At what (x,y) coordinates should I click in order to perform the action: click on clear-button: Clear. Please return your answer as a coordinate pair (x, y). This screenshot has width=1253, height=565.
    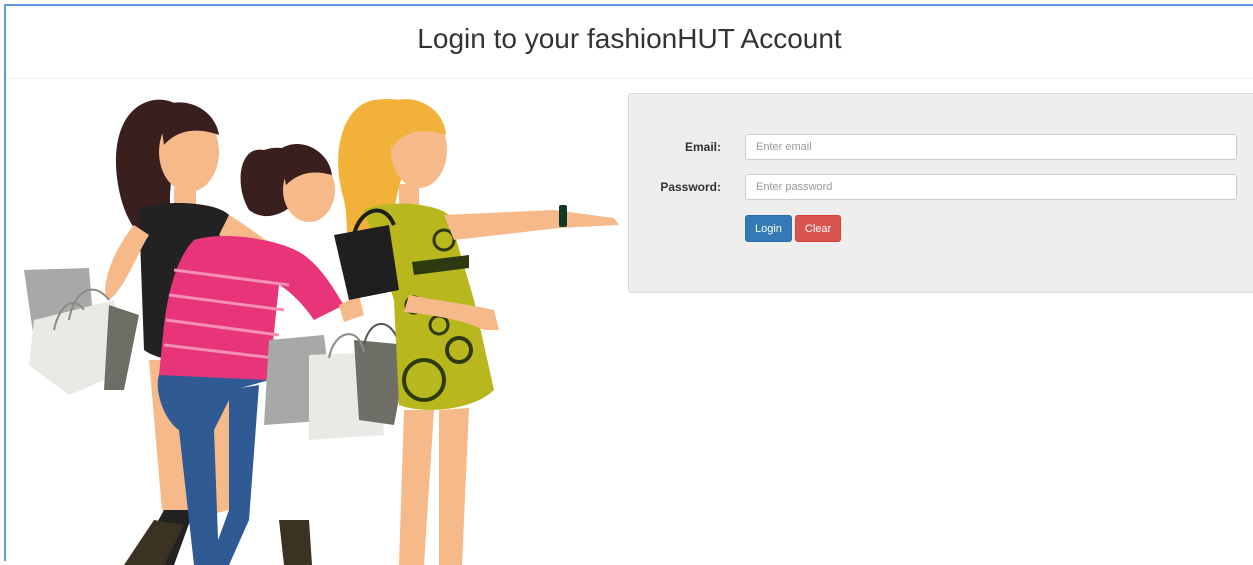
    Looking at the image, I should click on (818, 228).